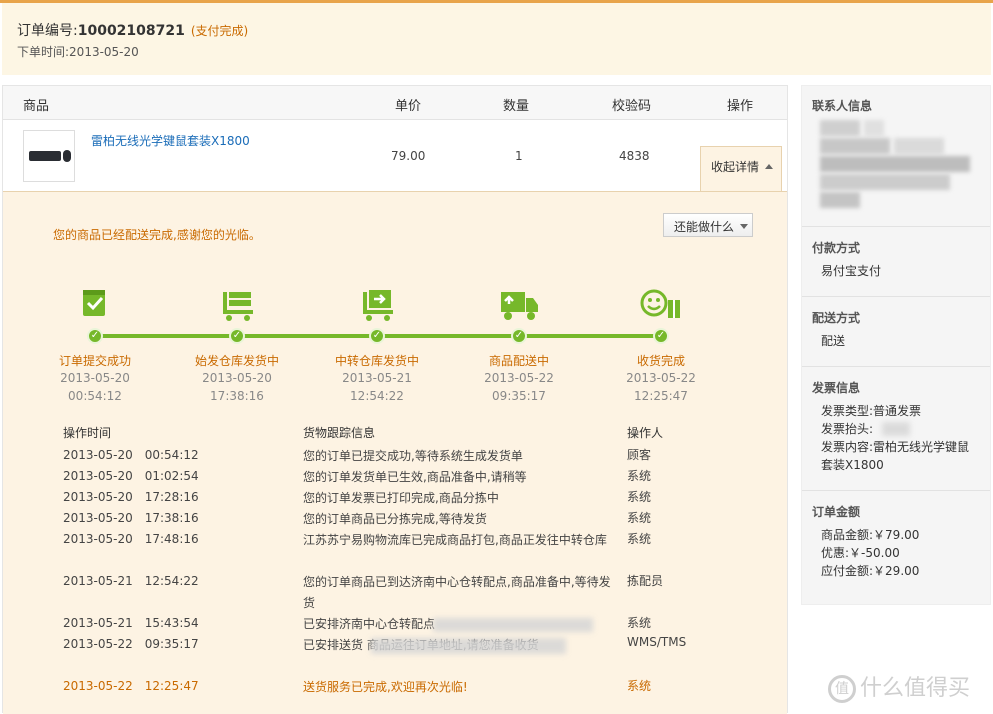  Describe the element at coordinates (131, 518) in the screenshot. I see `log-time: 2013-05-20 17:38:16` at that location.